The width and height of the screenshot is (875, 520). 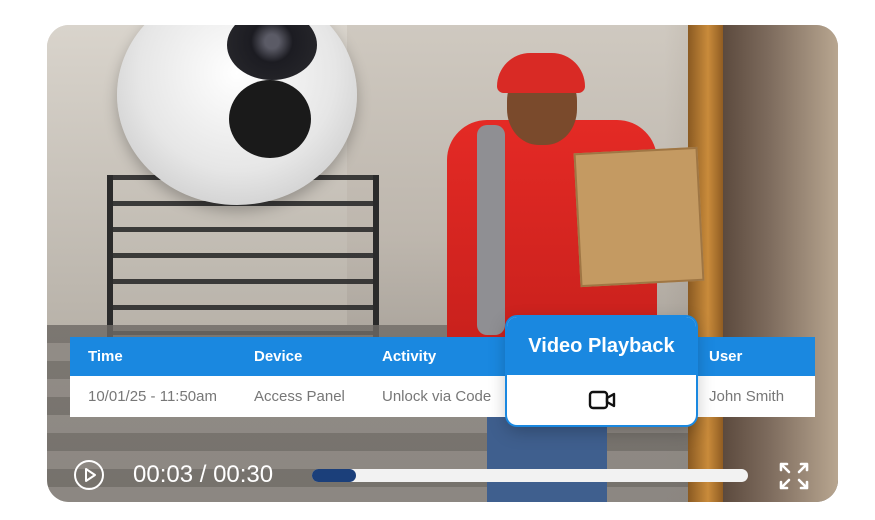 I want to click on delivery-person-cap, so click(x=541, y=73).